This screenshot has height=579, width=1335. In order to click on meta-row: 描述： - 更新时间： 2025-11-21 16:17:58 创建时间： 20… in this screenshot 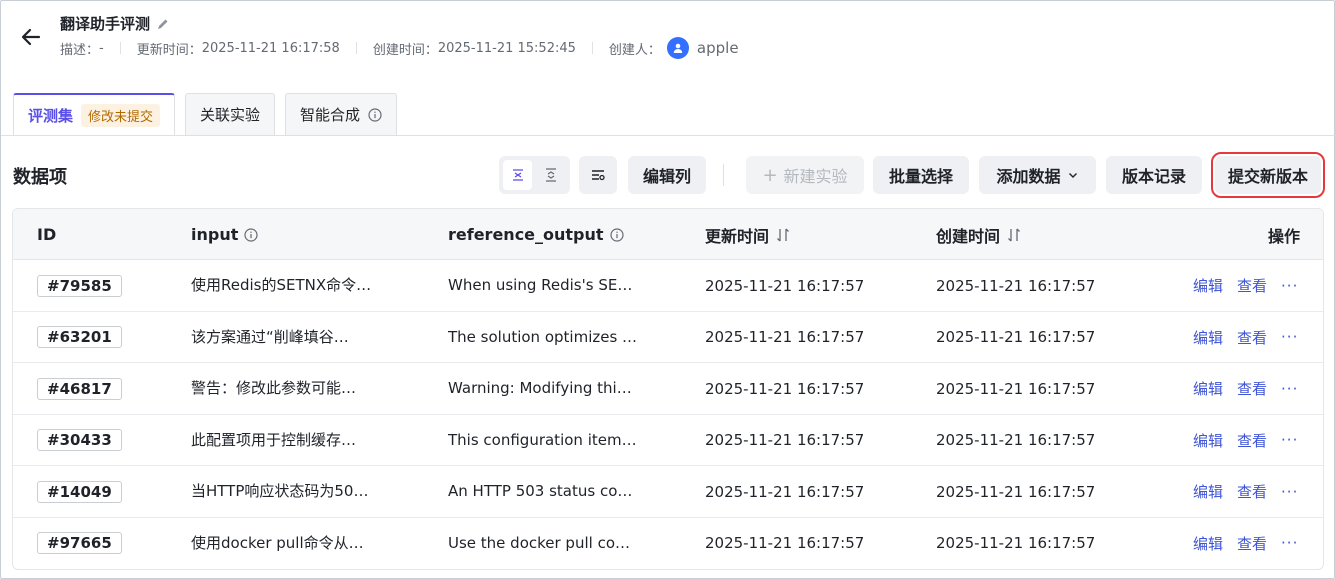, I will do `click(399, 48)`.